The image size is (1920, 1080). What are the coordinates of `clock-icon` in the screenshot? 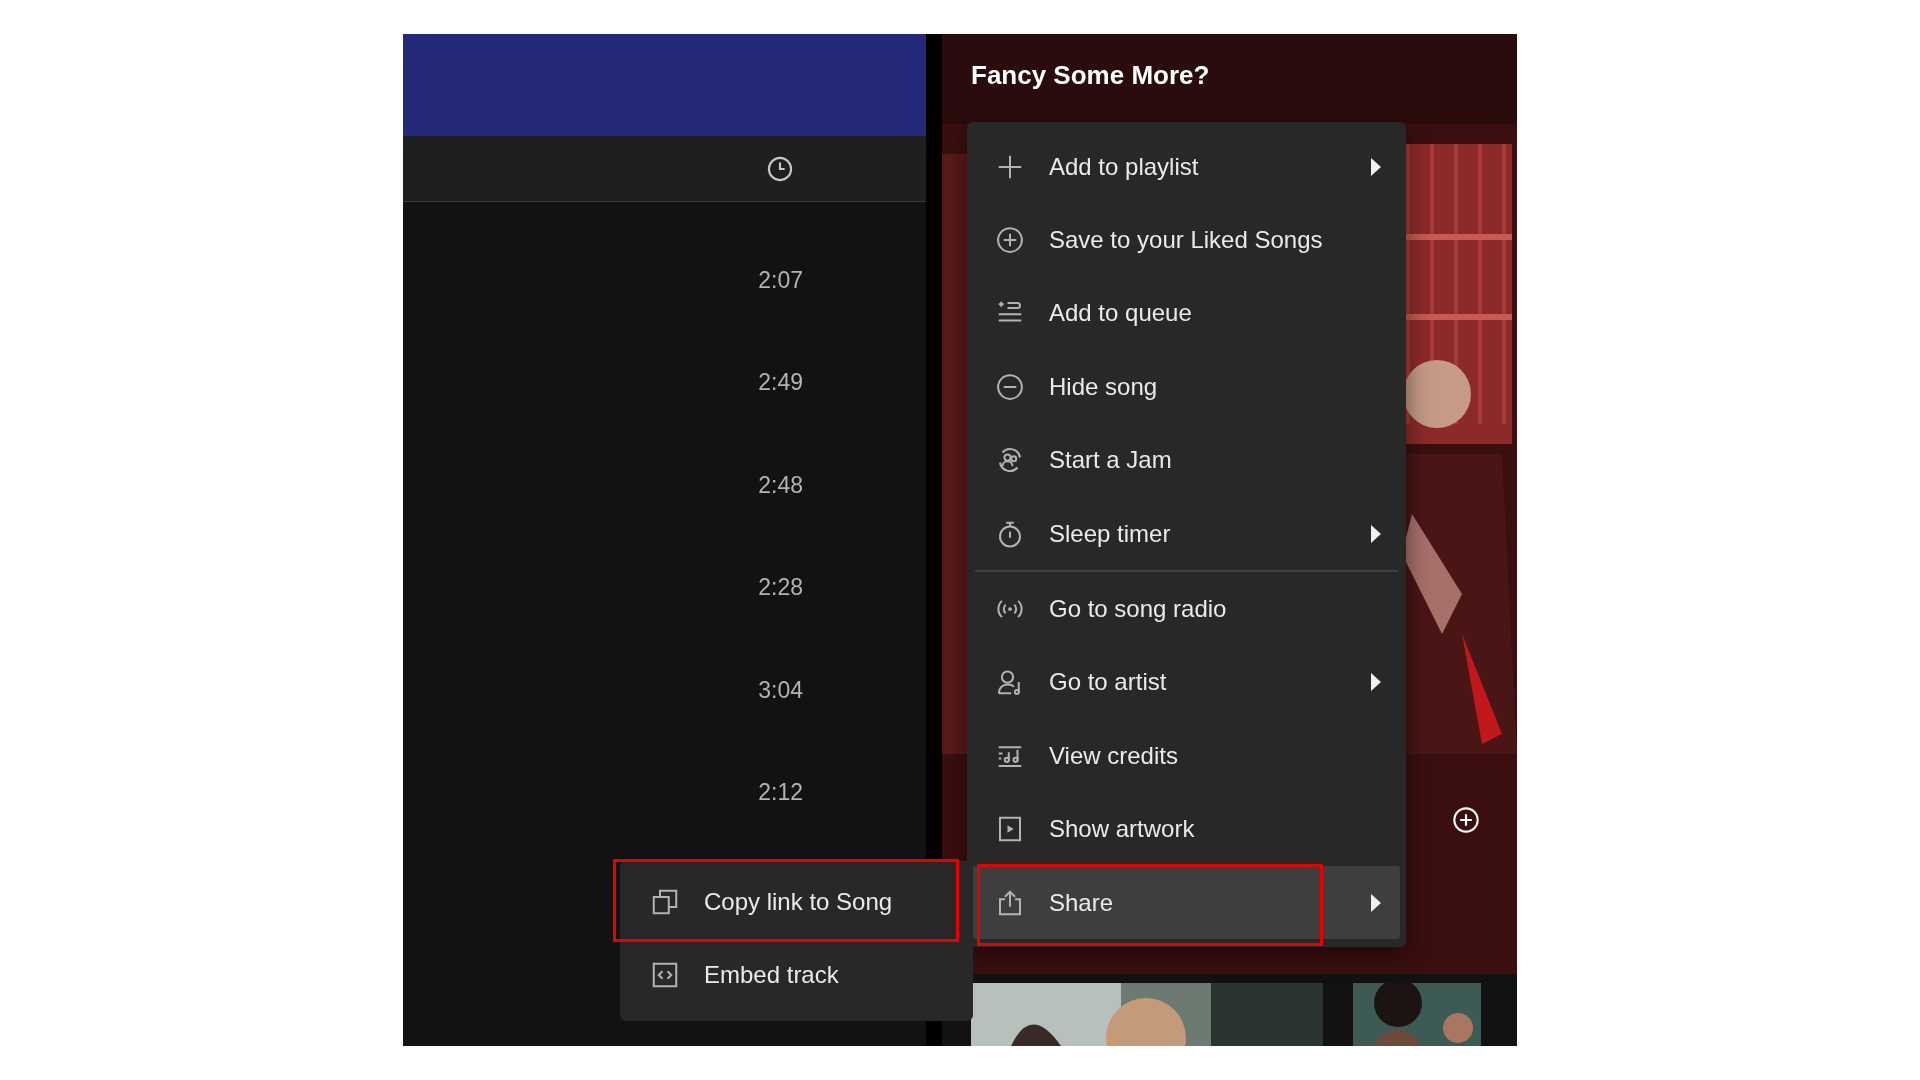 It's located at (780, 168).